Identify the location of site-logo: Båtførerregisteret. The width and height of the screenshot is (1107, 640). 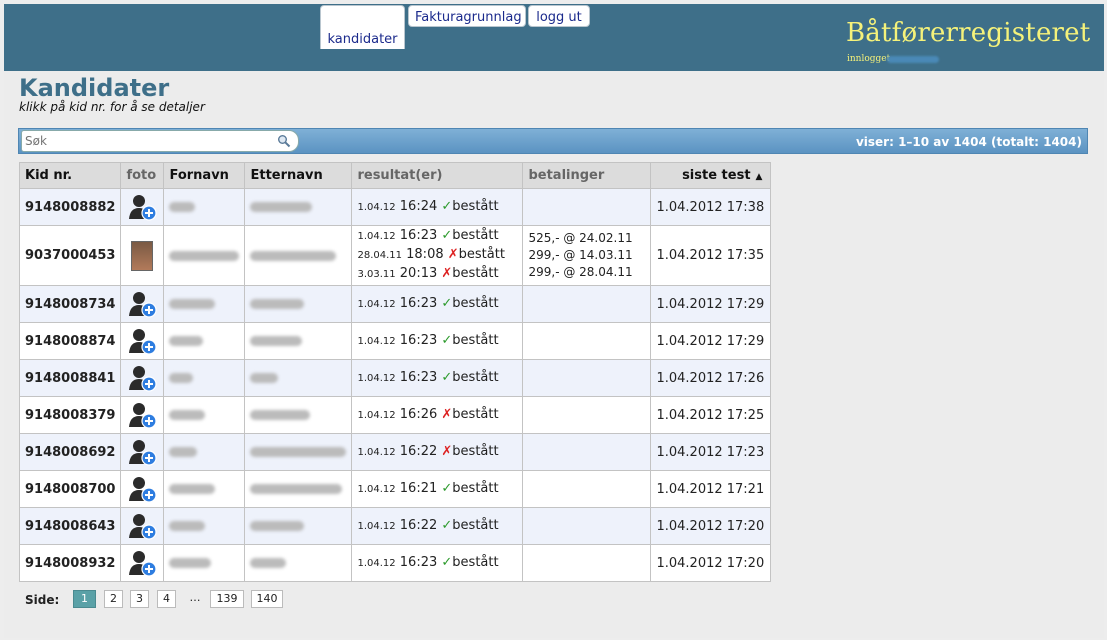
(968, 33).